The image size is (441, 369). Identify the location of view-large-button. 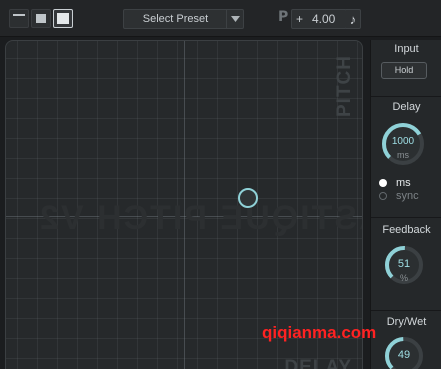
(63, 18).